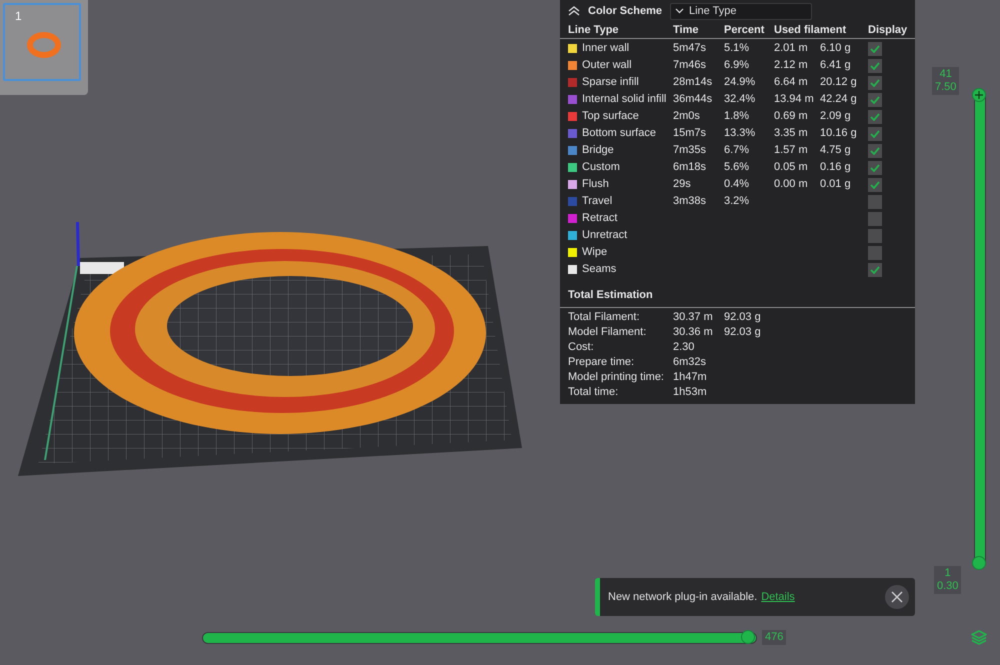  What do you see at coordinates (594, 392) in the screenshot?
I see `total-label: Total time:` at bounding box center [594, 392].